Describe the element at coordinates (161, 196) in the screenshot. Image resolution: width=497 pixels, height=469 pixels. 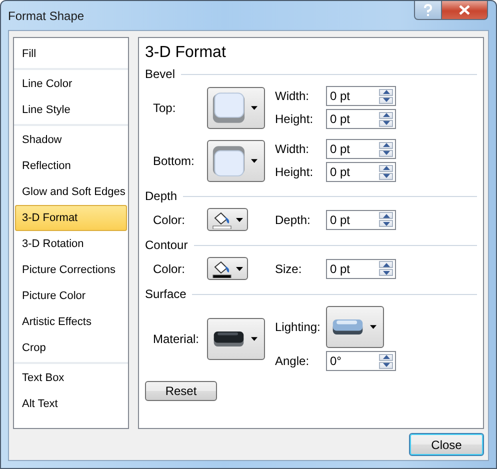
I see `section-heading: Depth` at that location.